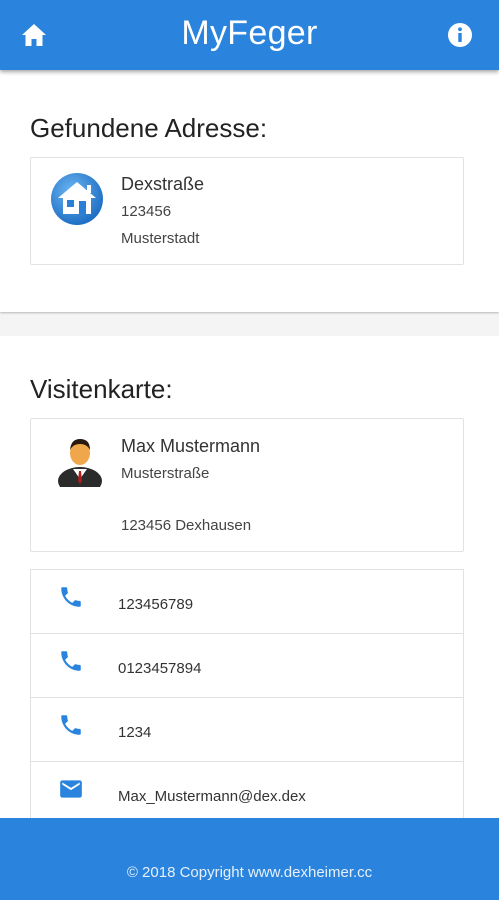 The width and height of the screenshot is (499, 900). I want to click on address-section-title: Gefundene Adresse:, so click(149, 128).